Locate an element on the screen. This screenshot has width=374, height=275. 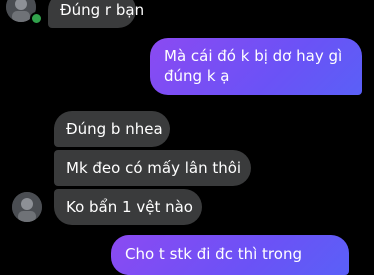
message-bubble-received: Mk đeo có mấy lân thôi is located at coordinates (152, 168).